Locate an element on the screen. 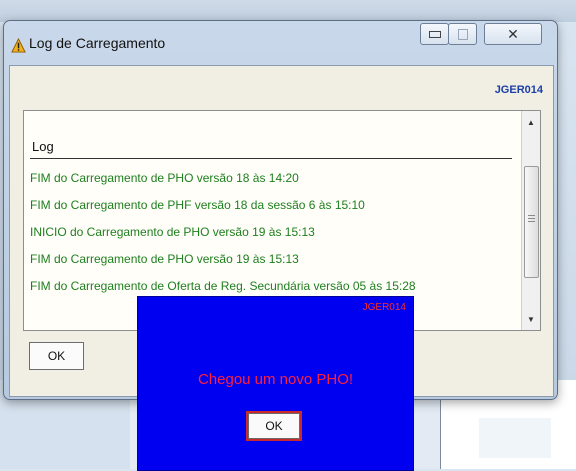 This screenshot has height=471, width=576. minimize-icon is located at coordinates (434, 34).